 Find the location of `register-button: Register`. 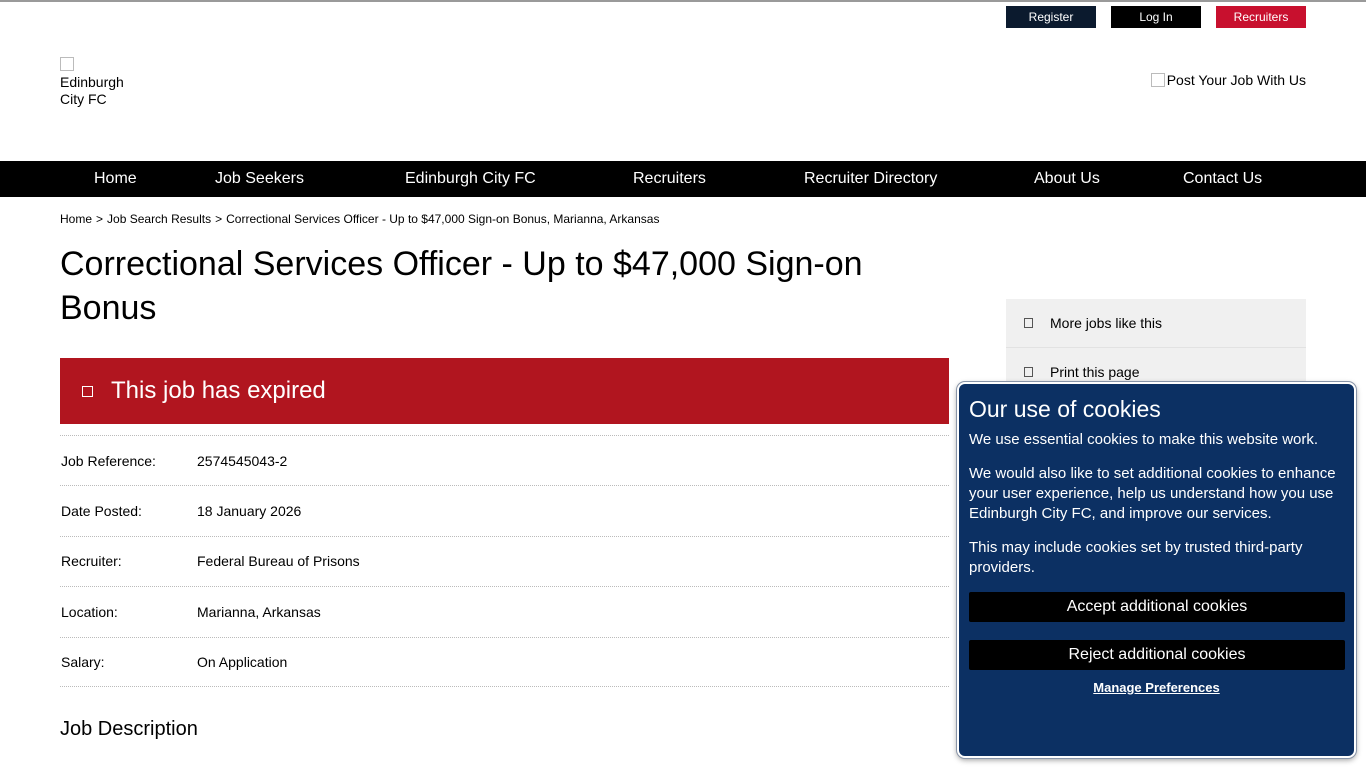

register-button: Register is located at coordinates (1051, 17).